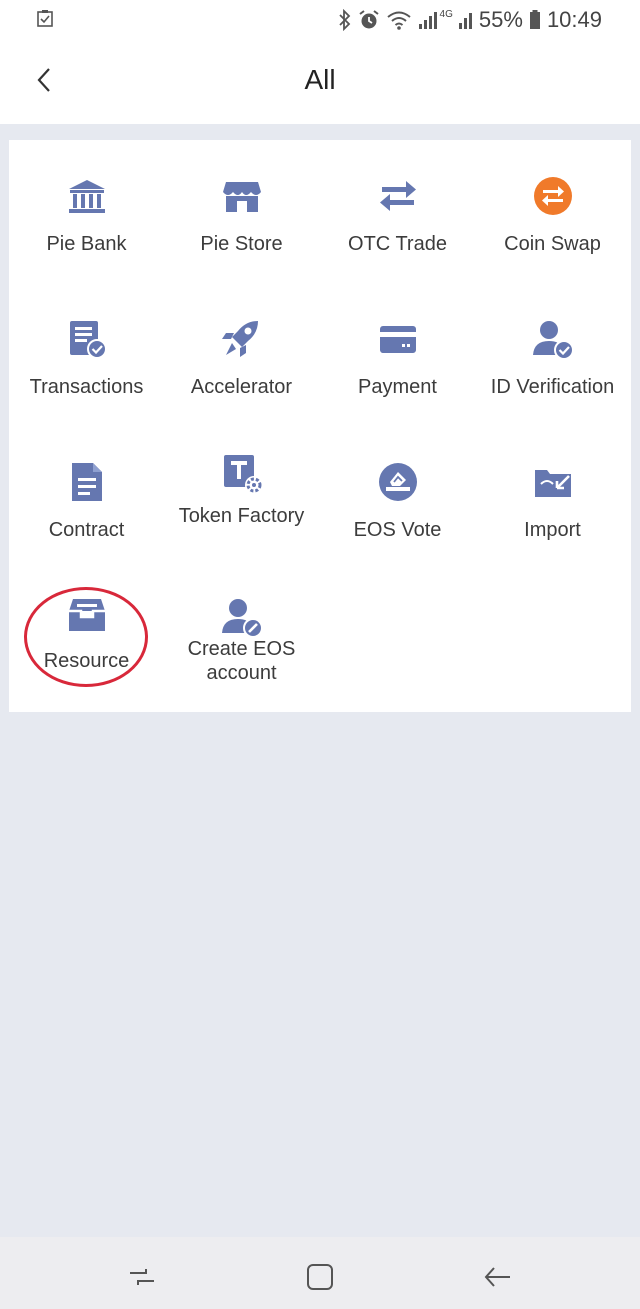 Image resolution: width=640 pixels, height=1309 pixels. What do you see at coordinates (242, 618) in the screenshot?
I see `create-account-icon` at bounding box center [242, 618].